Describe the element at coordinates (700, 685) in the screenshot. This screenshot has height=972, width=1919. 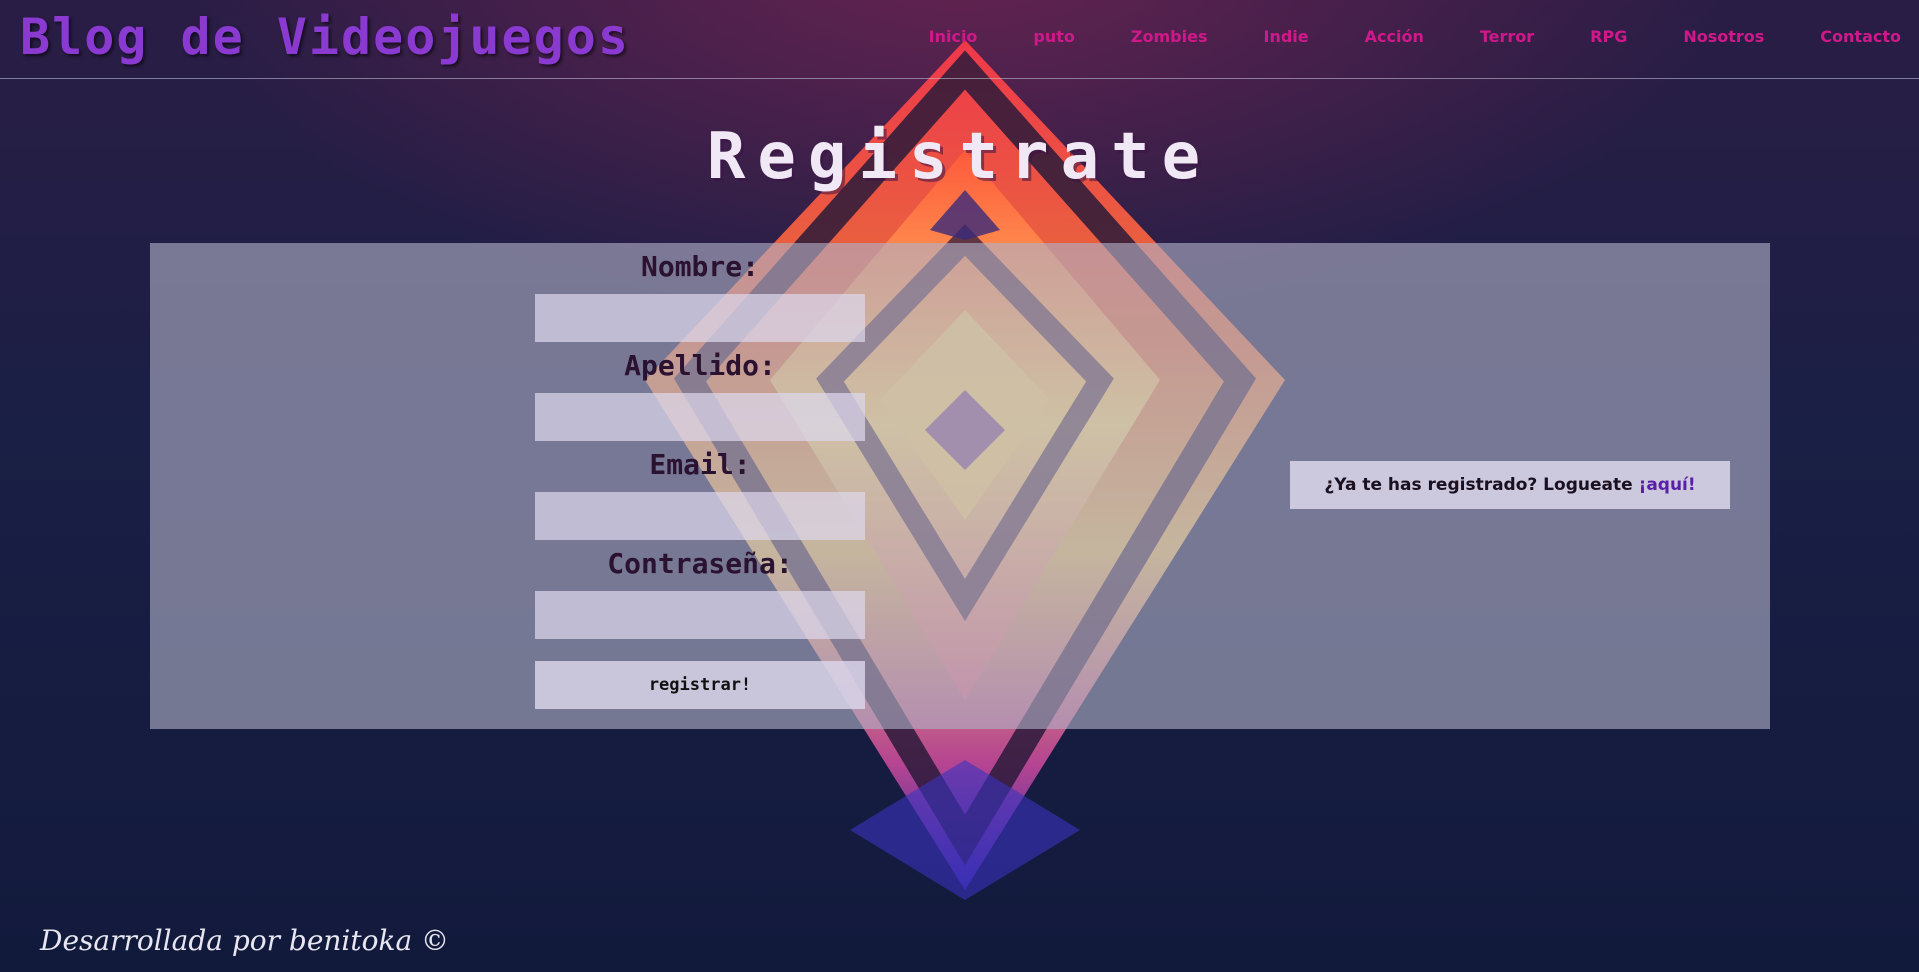
I see `register-button: registrar!` at that location.